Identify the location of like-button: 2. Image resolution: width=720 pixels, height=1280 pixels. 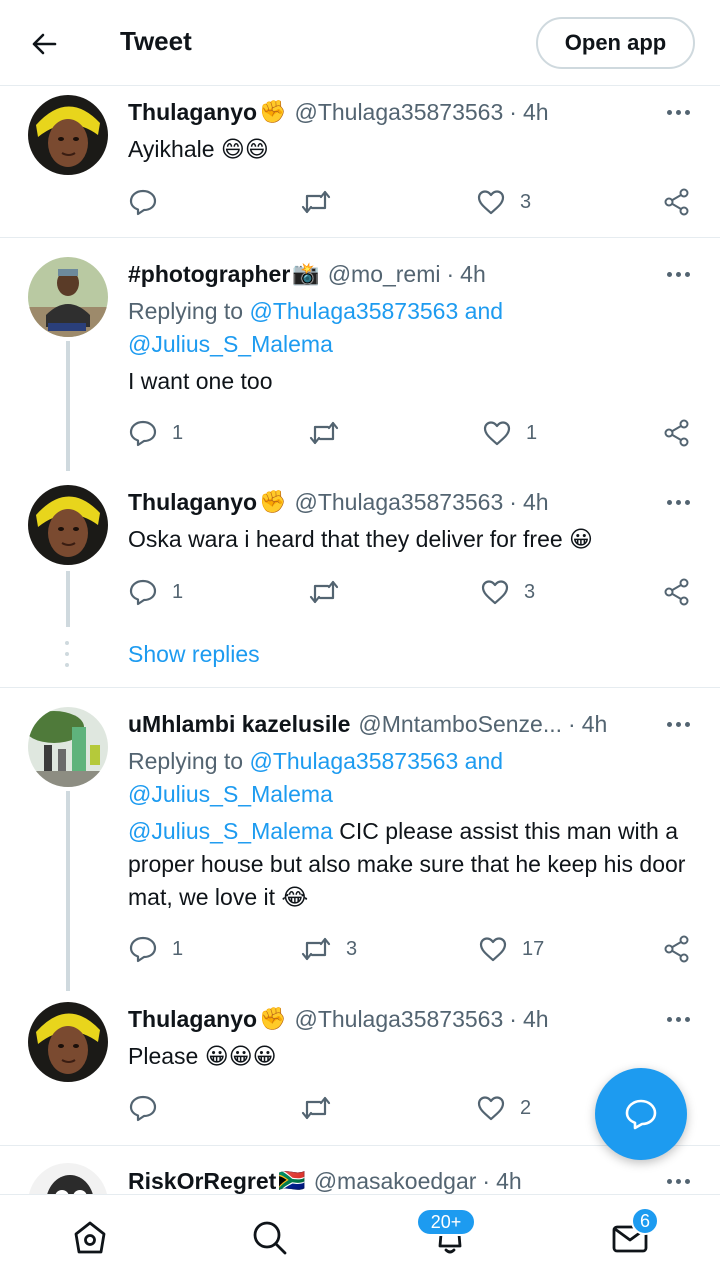
(503, 1108).